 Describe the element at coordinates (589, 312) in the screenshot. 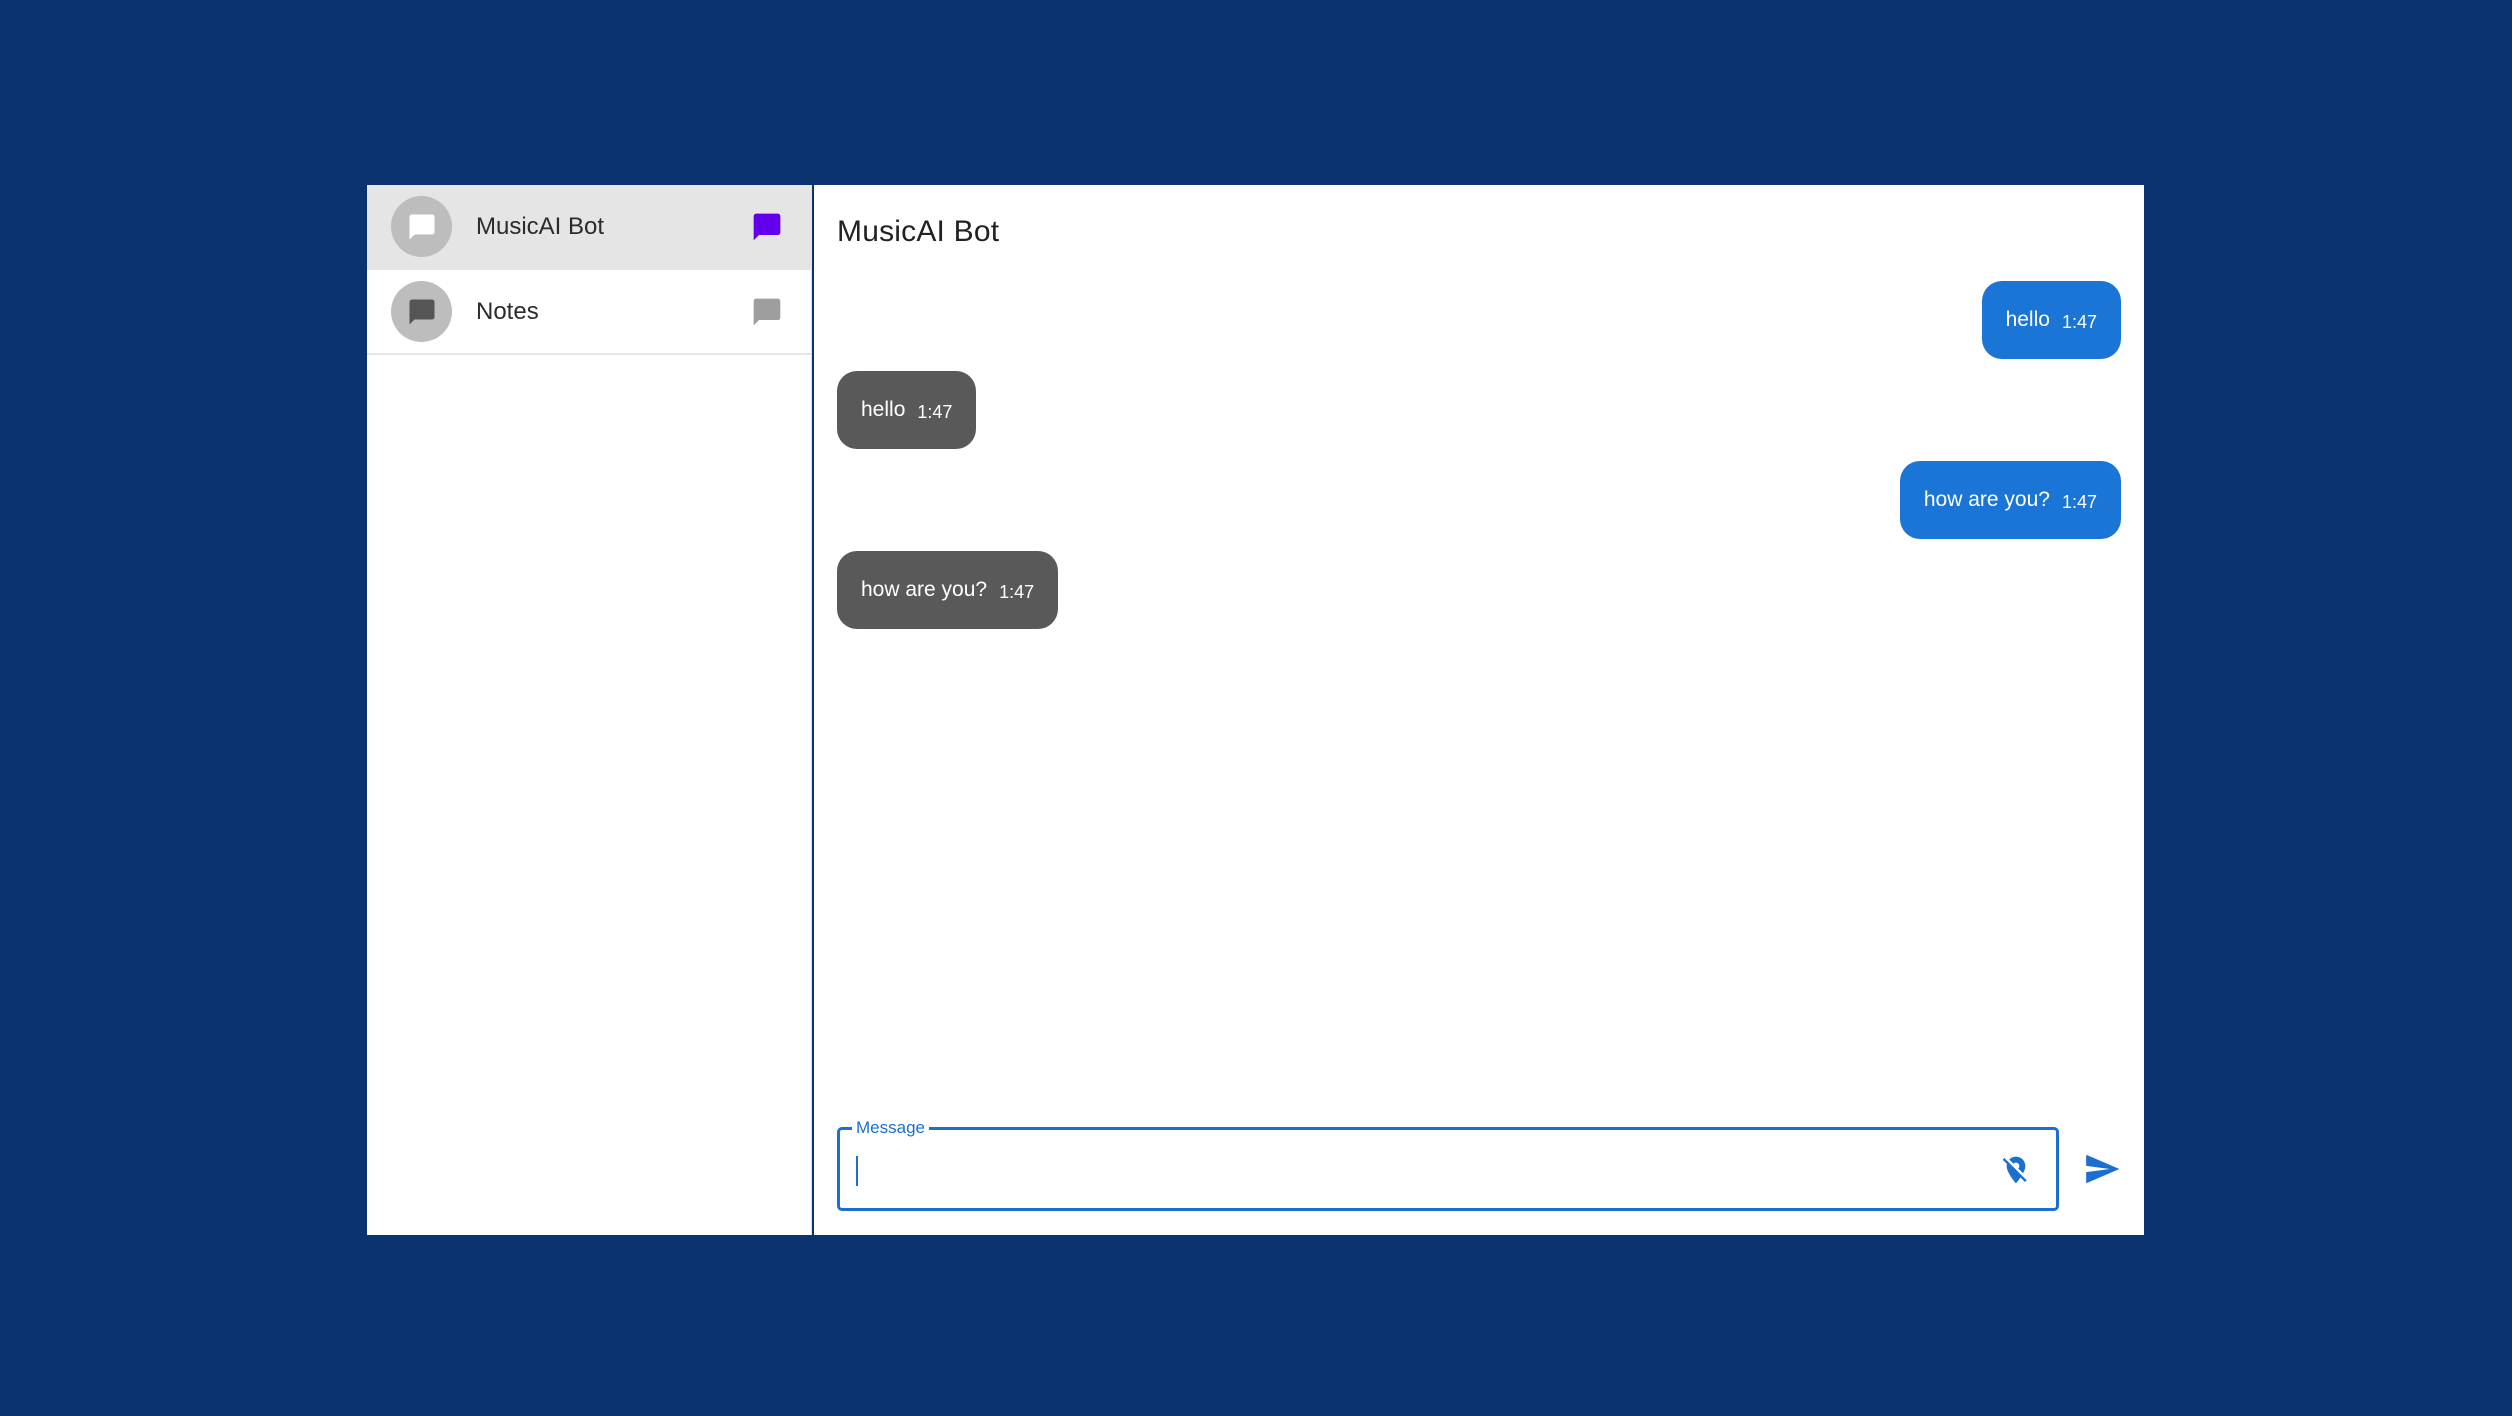

I see `conversation-item-notes: Notes` at that location.